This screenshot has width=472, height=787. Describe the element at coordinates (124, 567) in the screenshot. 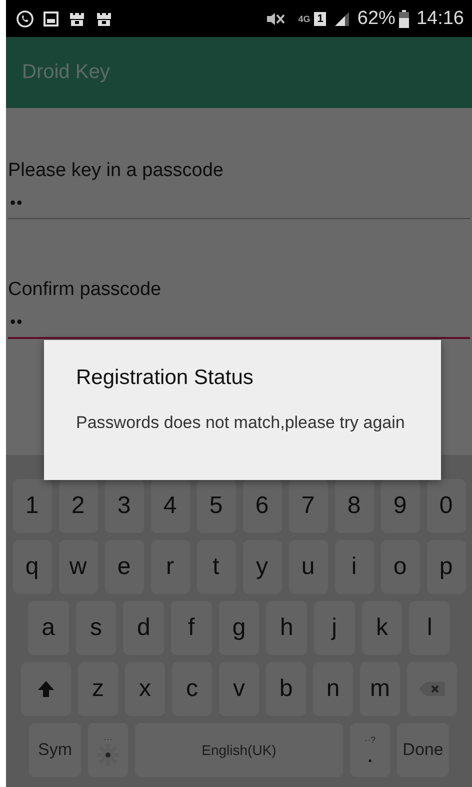

I see `key: e` at that location.